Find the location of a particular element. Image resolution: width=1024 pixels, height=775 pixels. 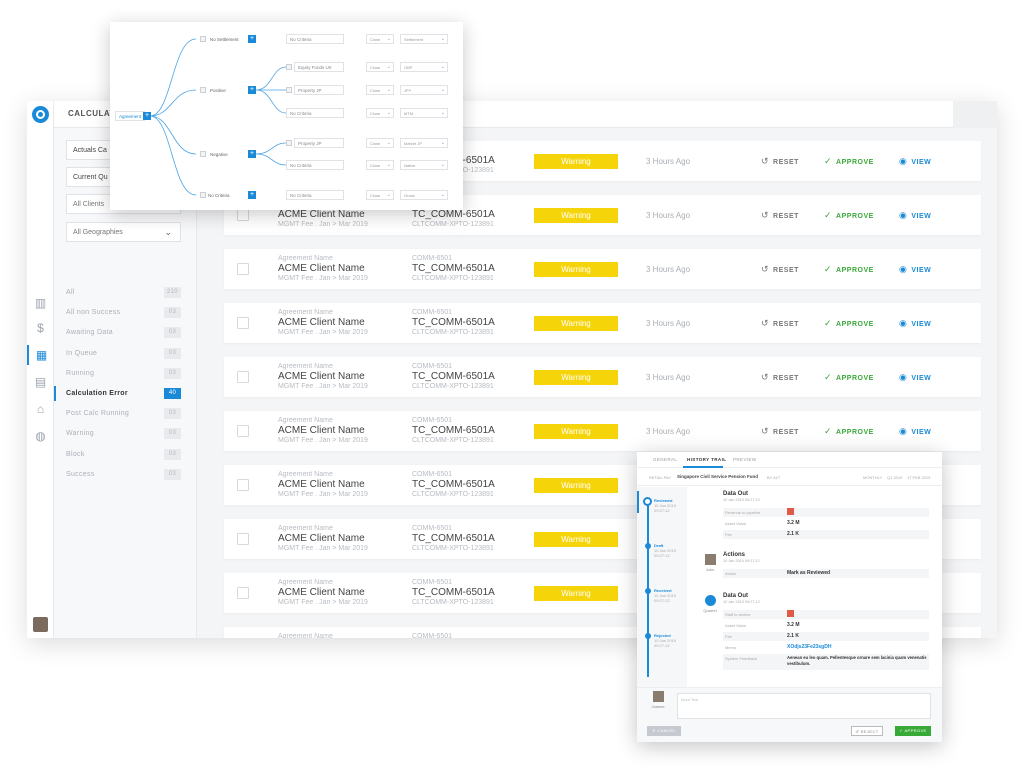

approve-button: ✓ APPROVE is located at coordinates (913, 731).